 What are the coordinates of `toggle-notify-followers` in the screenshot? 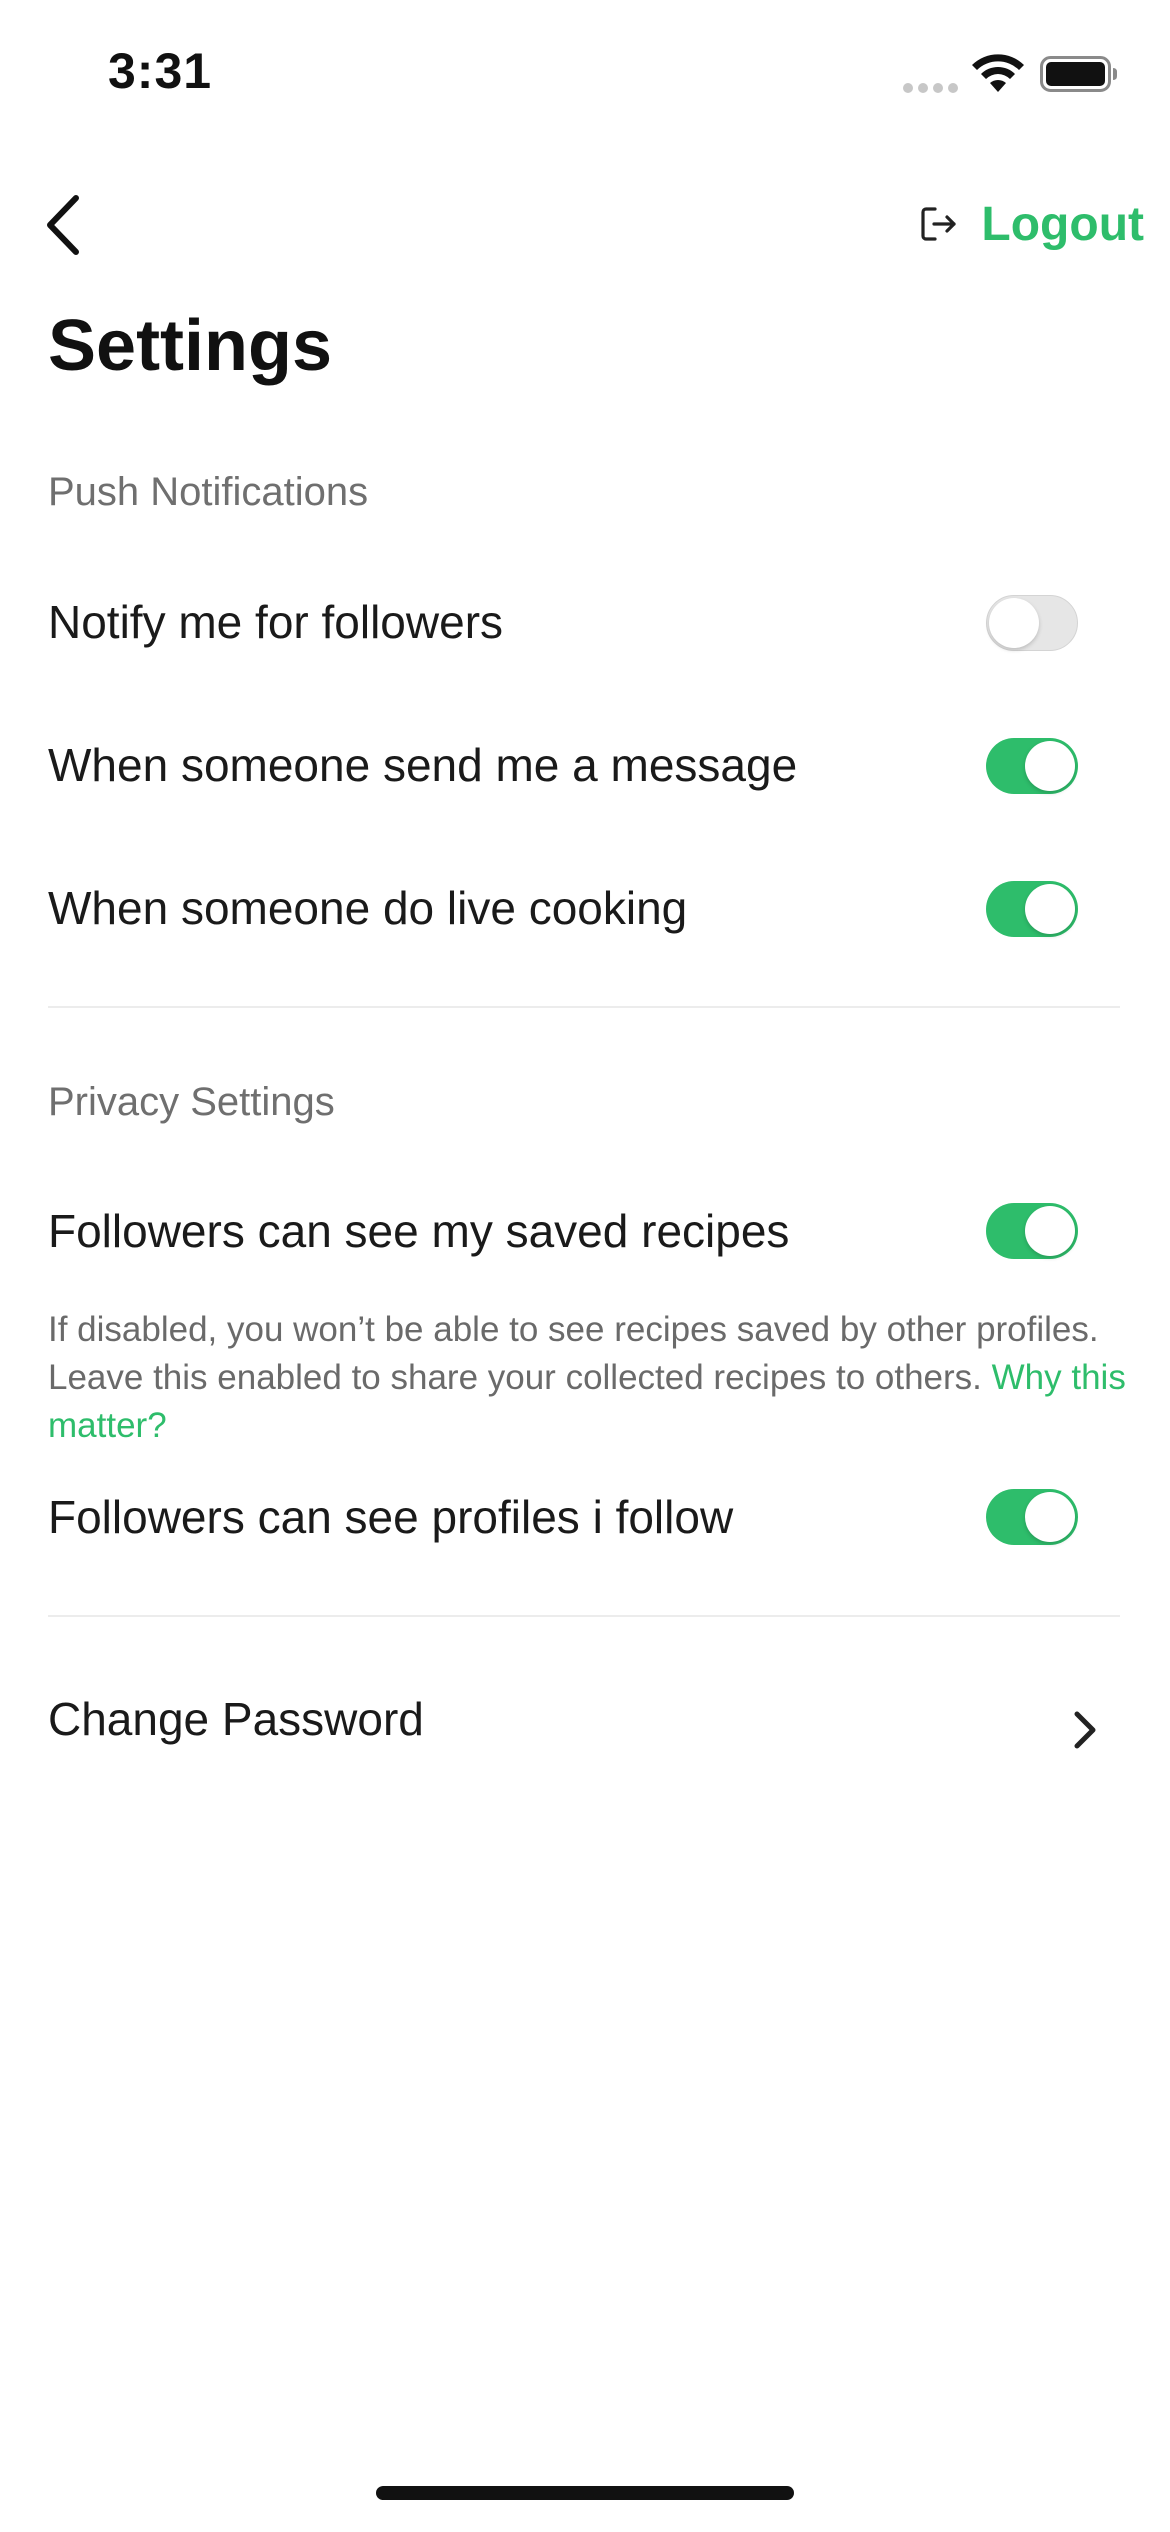 It's located at (1032, 623).